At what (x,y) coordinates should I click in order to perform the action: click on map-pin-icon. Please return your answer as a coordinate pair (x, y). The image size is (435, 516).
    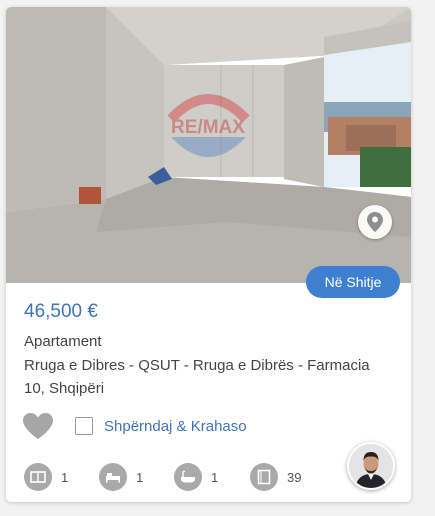
    Looking at the image, I should click on (375, 222).